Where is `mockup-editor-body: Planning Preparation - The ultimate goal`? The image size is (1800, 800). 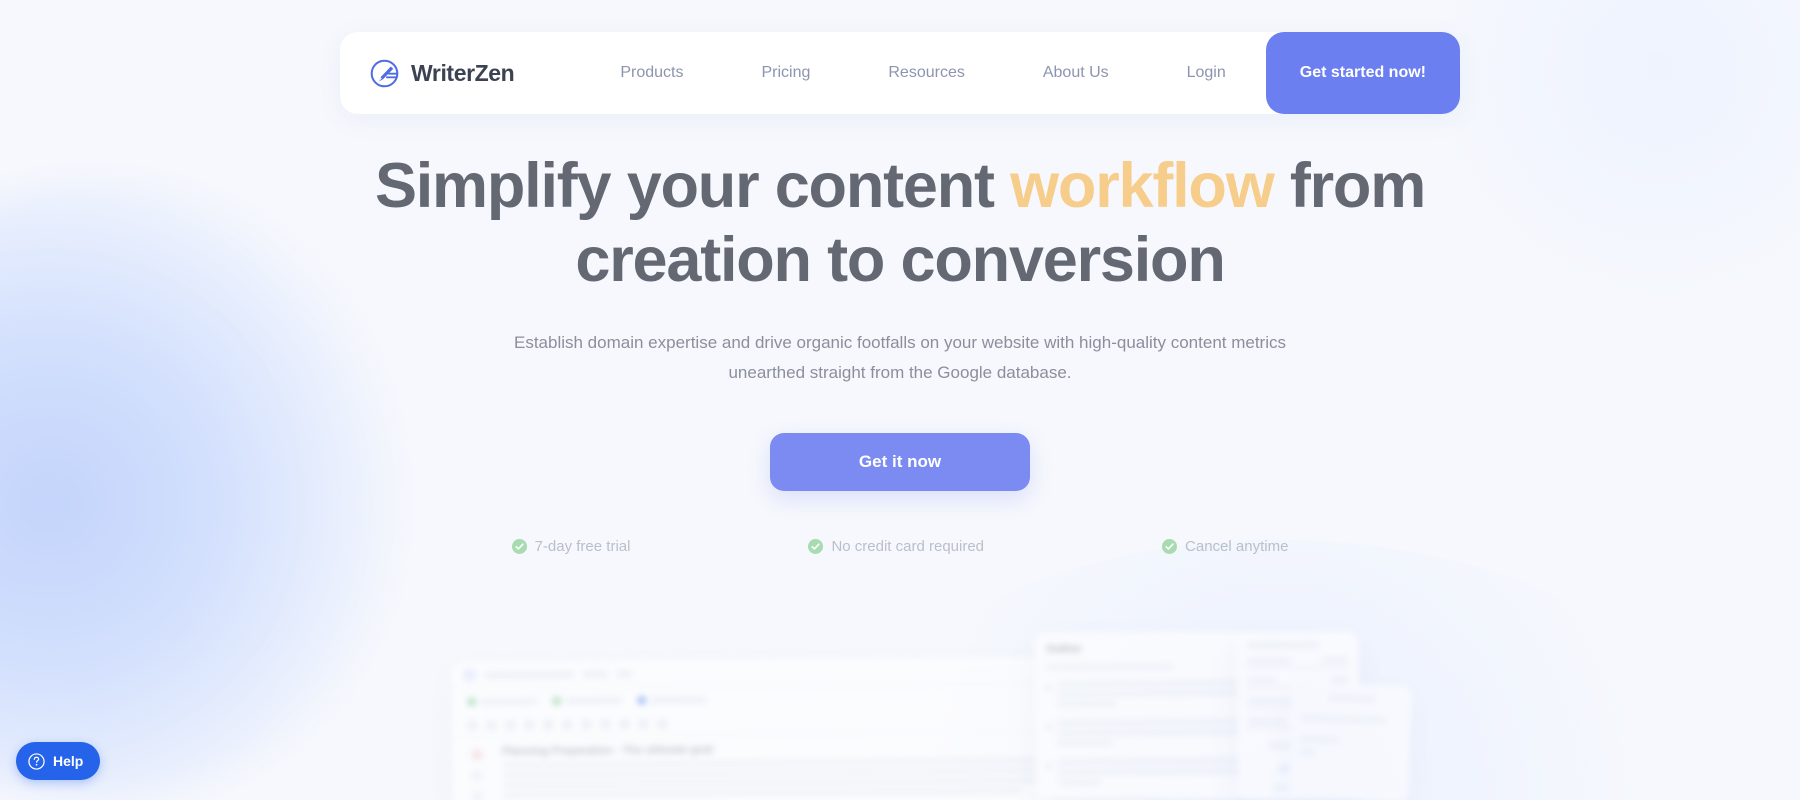
mockup-editor-body: Planning Preparation - The ultimate goal is located at coordinates (802, 765).